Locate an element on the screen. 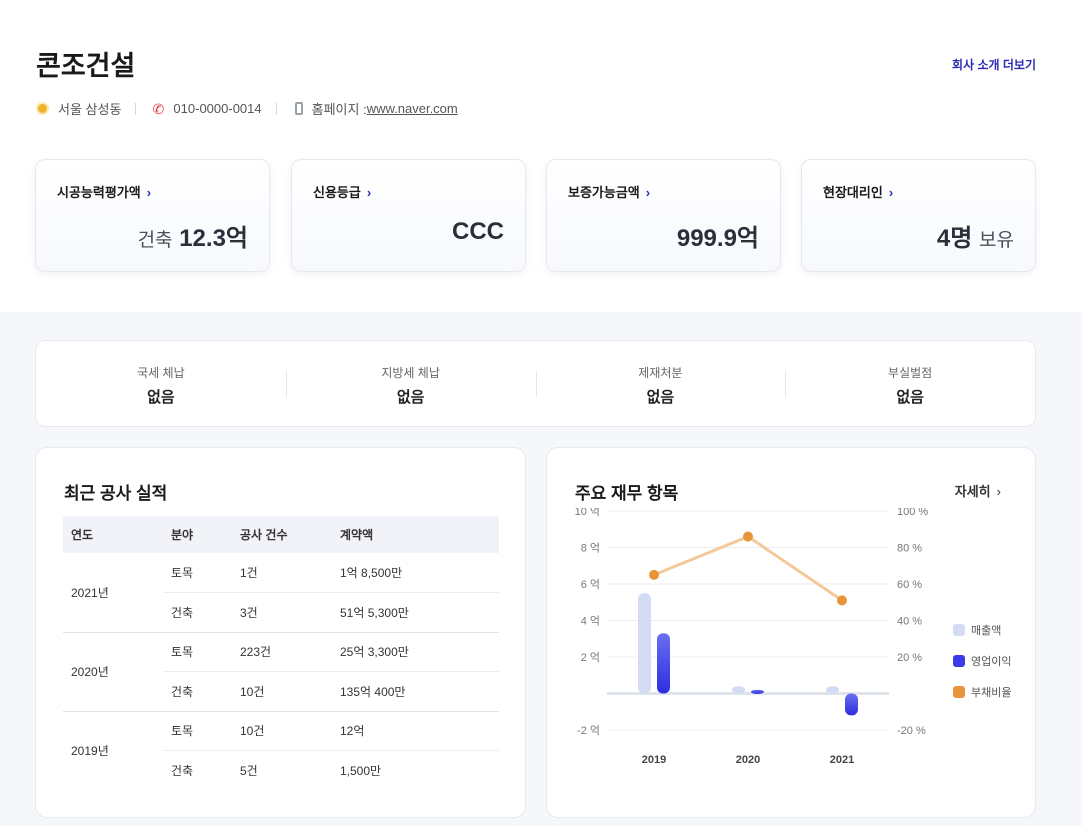  mobile-icon is located at coordinates (298, 108).